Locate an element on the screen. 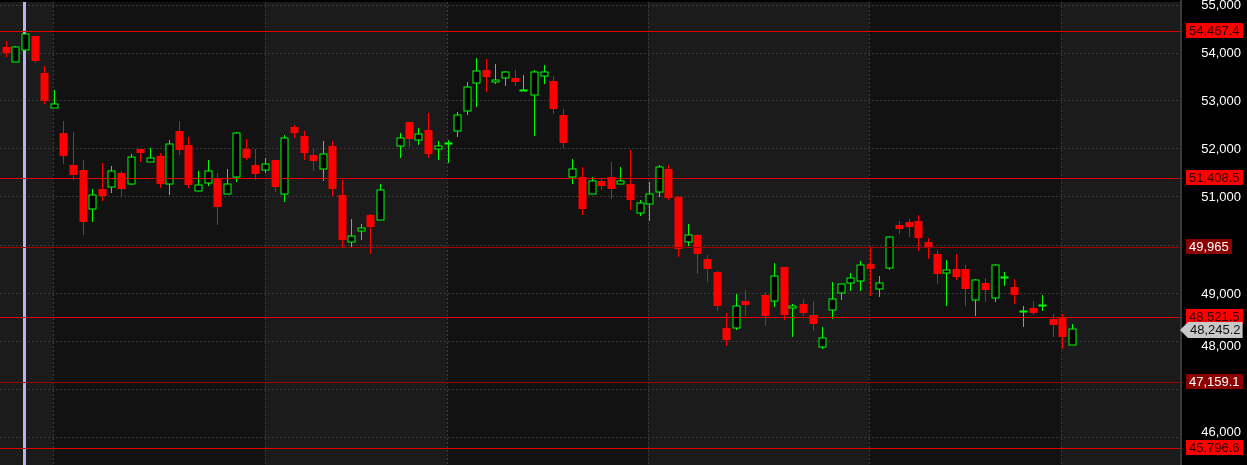 Image resolution: width=1247 pixels, height=465 pixels. price-tick-label: 54,000 is located at coordinates (1221, 53).